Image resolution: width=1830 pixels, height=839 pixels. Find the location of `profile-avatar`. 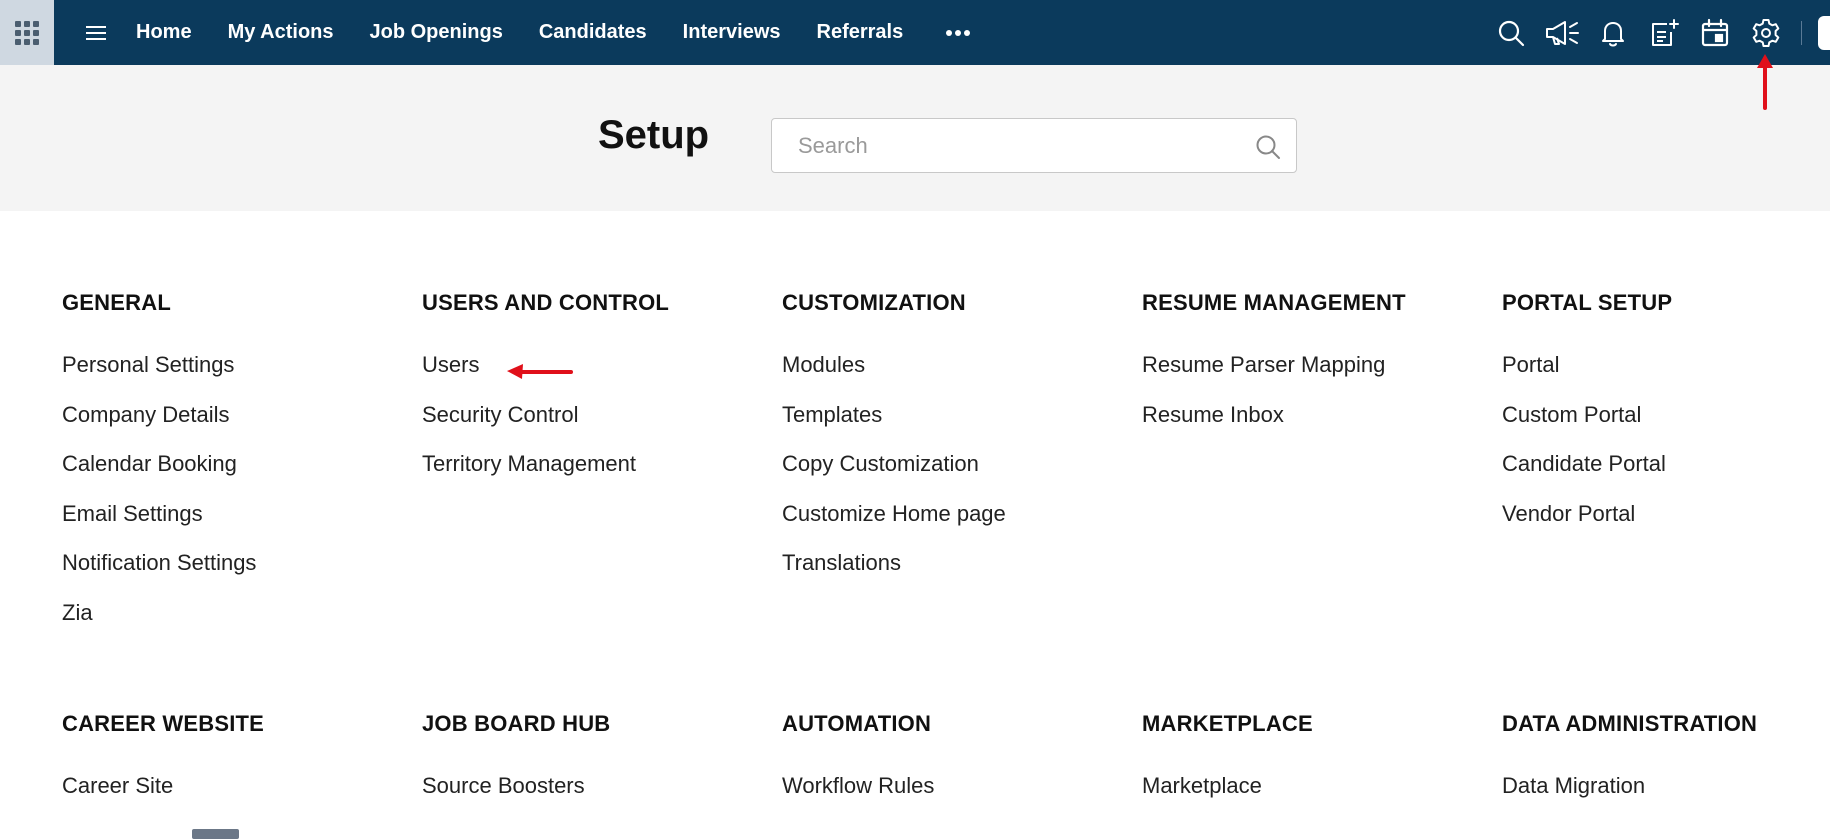

profile-avatar is located at coordinates (1824, 32).